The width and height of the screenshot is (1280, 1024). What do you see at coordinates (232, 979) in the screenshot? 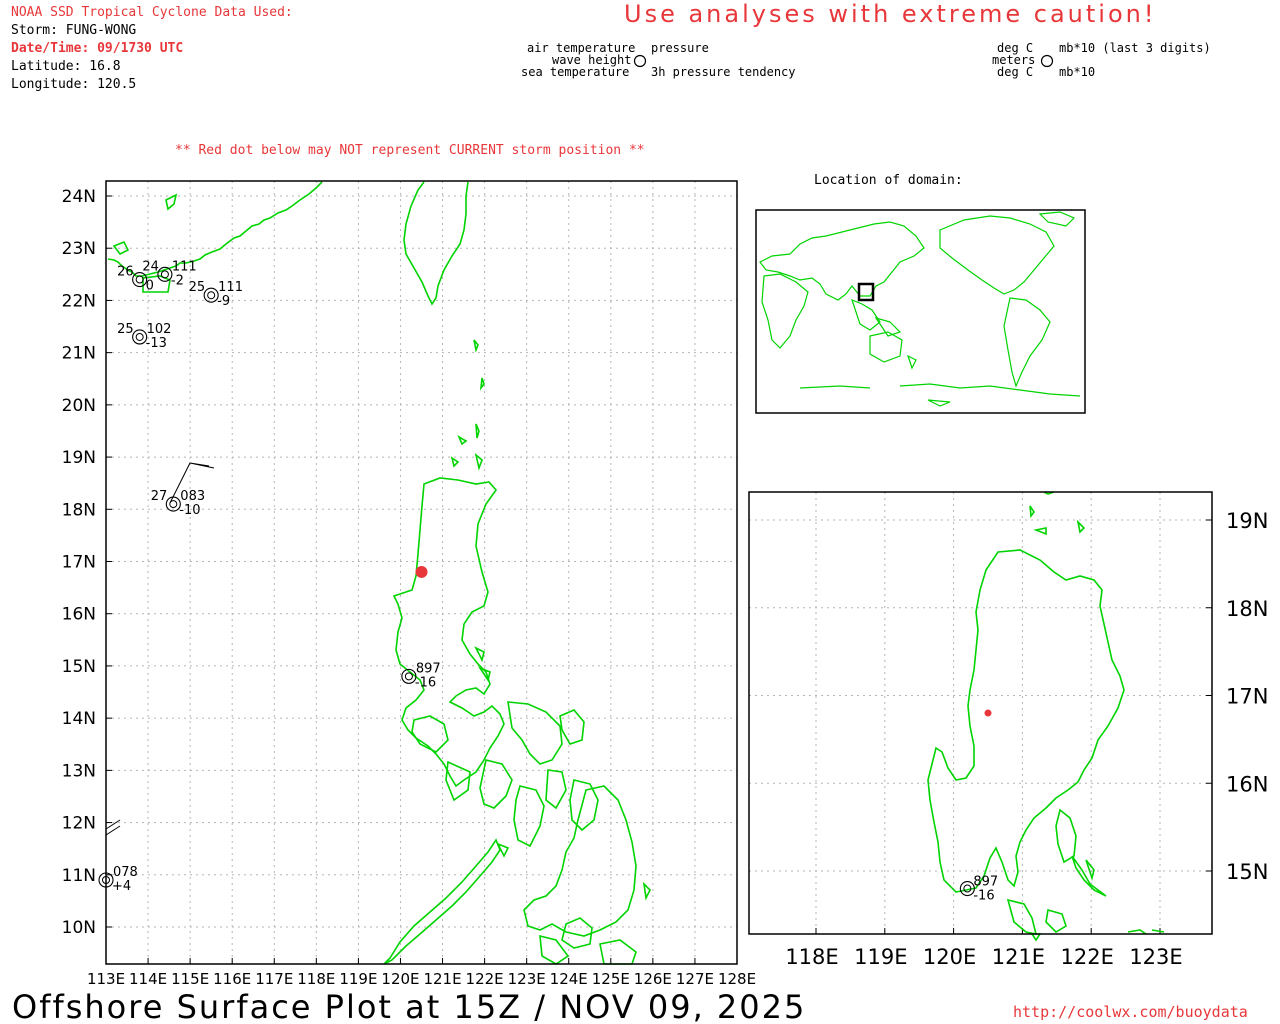
I see `lon-label: 116E` at bounding box center [232, 979].